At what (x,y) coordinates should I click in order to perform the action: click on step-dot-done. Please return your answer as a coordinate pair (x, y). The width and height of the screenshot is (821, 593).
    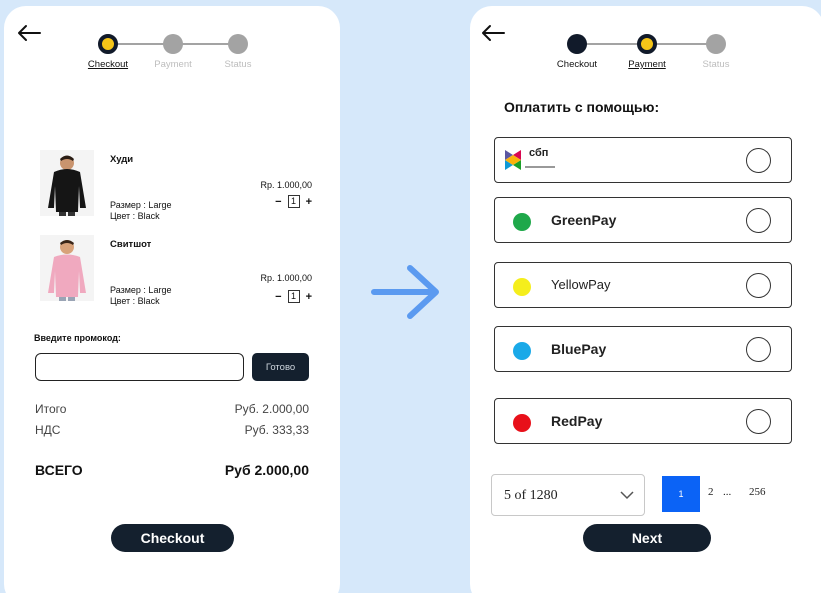
    Looking at the image, I should click on (577, 44).